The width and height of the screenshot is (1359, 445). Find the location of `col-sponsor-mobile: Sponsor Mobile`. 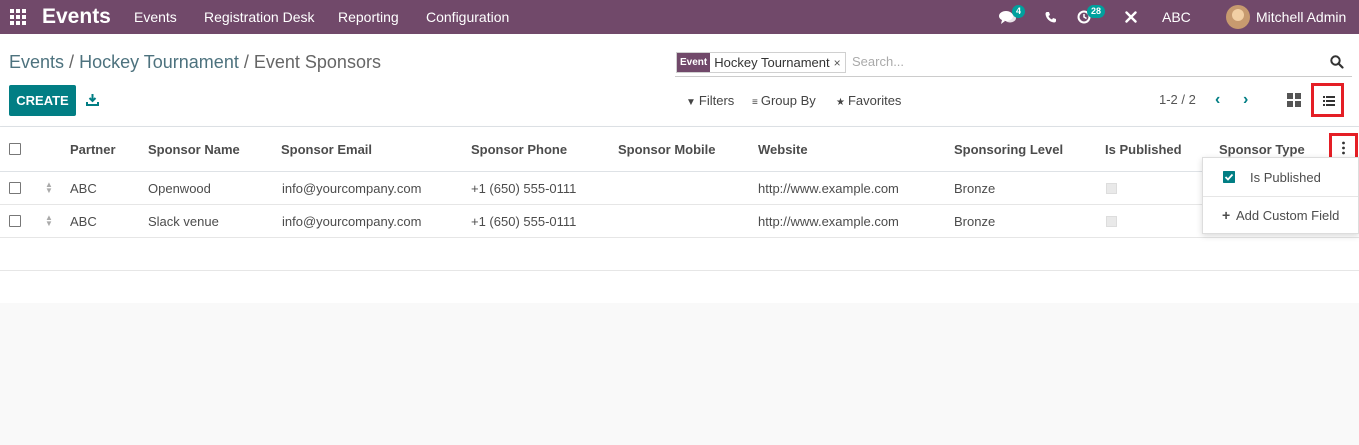

col-sponsor-mobile: Sponsor Mobile is located at coordinates (667, 149).